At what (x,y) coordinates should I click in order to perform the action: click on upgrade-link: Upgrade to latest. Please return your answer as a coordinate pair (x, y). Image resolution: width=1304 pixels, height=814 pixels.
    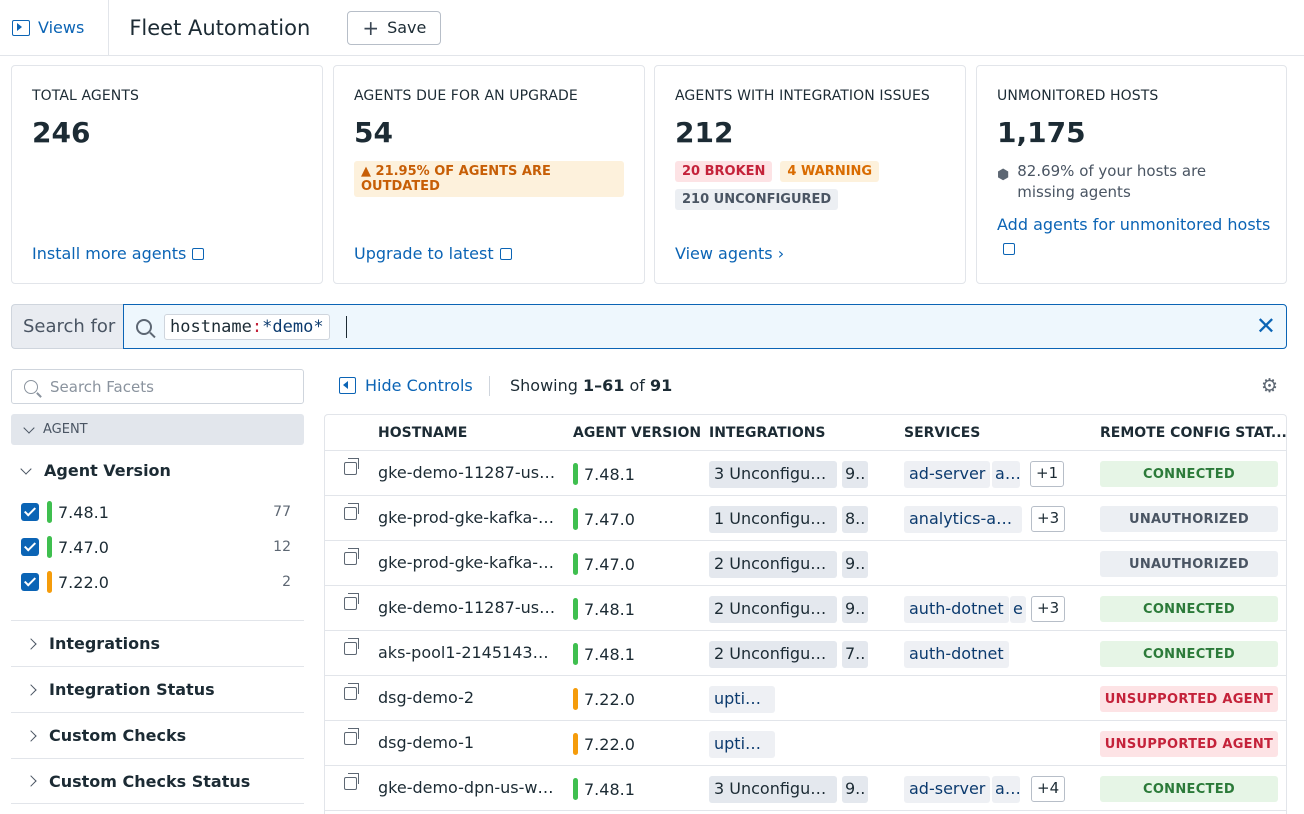
    Looking at the image, I should click on (433, 253).